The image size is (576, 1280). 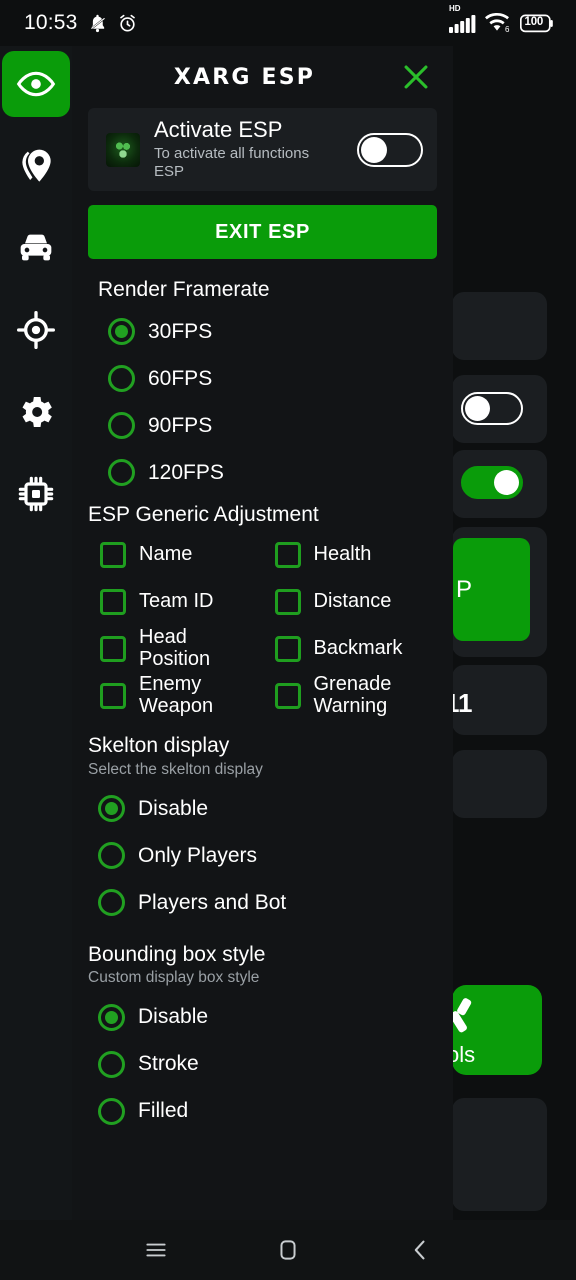 I want to click on status-bar-left: 10:53, so click(x=81, y=23).